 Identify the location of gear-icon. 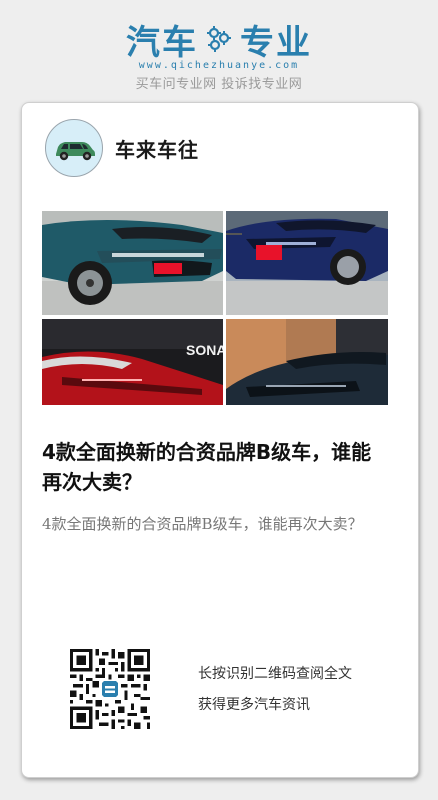
(219, 39).